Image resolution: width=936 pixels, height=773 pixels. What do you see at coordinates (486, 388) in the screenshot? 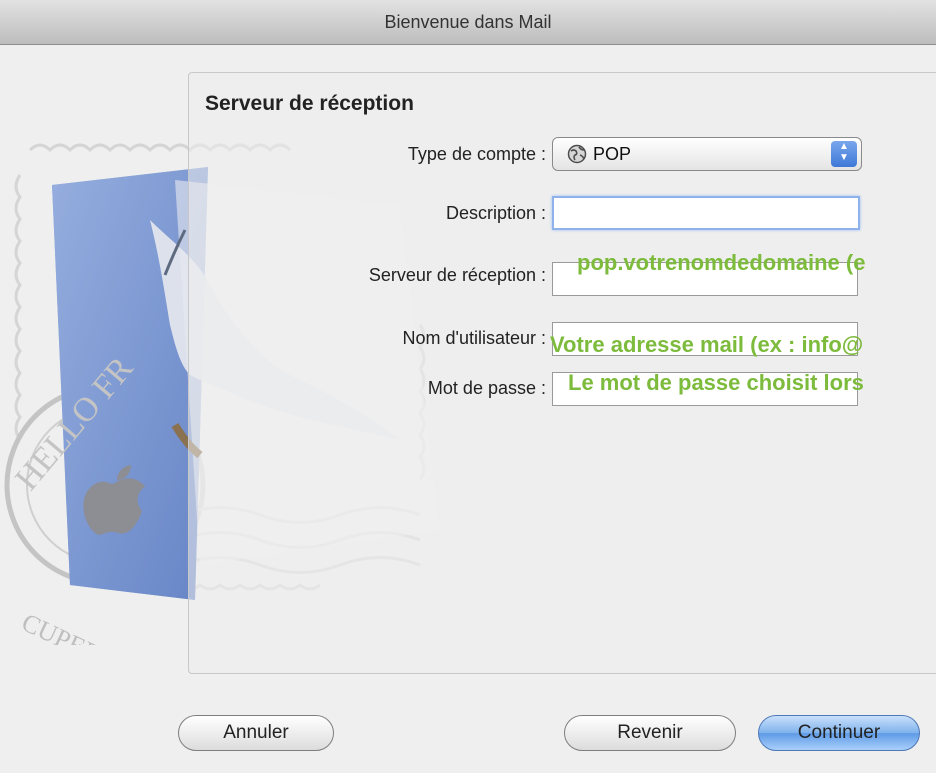
I see `password-label: Mot de passe :` at bounding box center [486, 388].